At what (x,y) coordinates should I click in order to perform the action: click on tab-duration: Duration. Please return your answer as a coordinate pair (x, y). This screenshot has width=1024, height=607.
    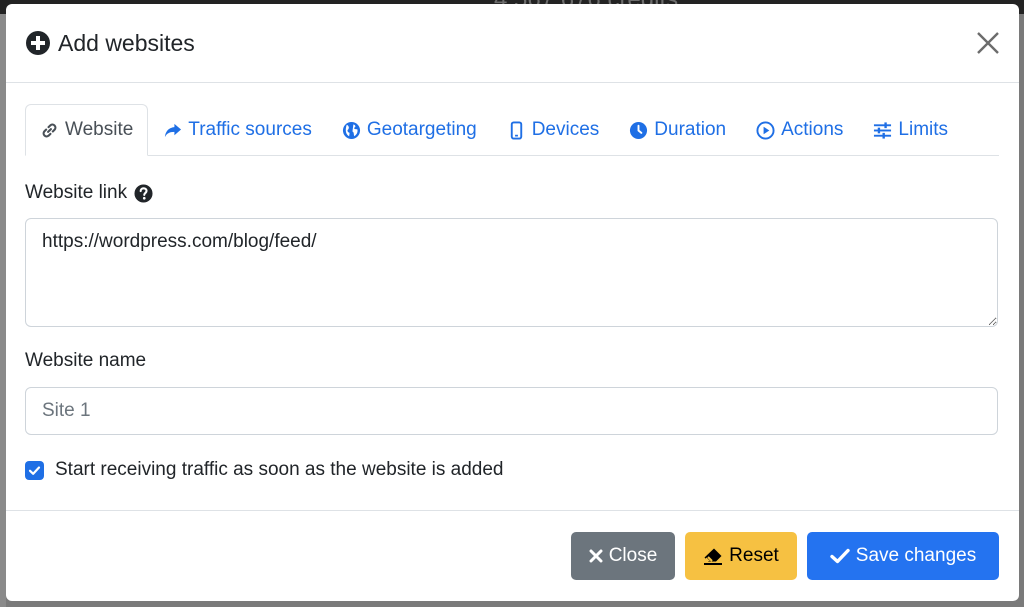
    Looking at the image, I should click on (677, 130).